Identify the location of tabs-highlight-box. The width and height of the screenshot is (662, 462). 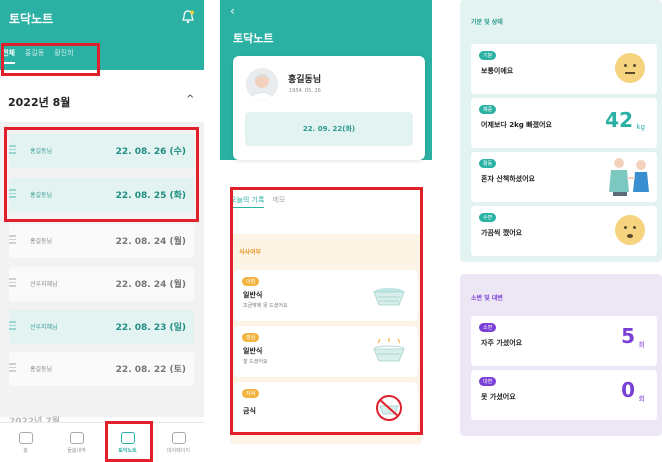
(50, 59).